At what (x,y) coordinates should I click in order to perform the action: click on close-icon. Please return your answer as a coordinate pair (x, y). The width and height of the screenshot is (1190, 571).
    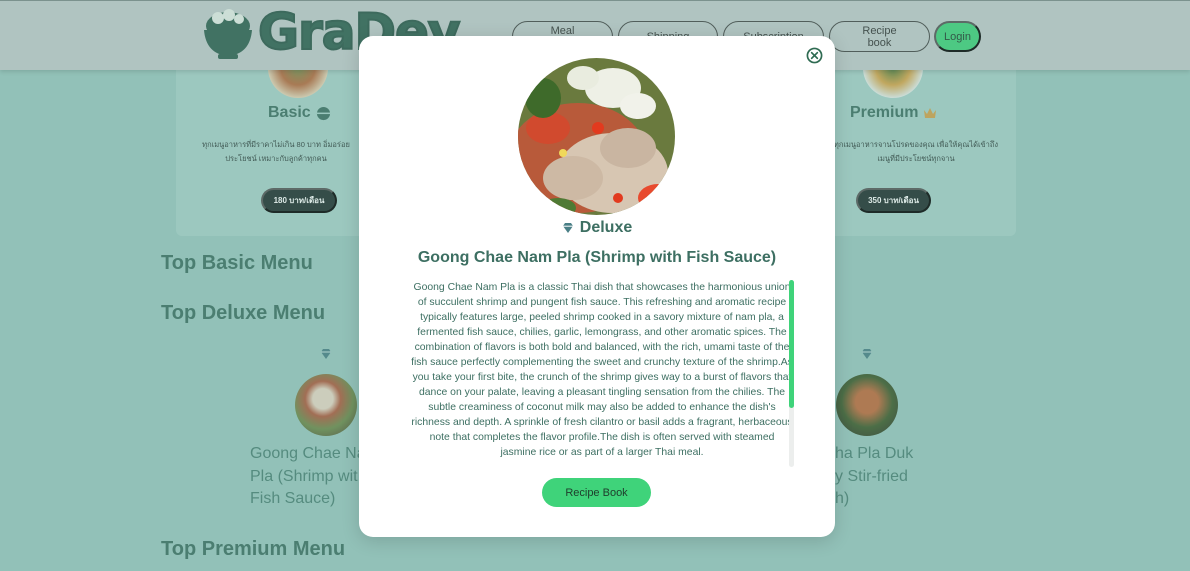
    Looking at the image, I should click on (814, 55).